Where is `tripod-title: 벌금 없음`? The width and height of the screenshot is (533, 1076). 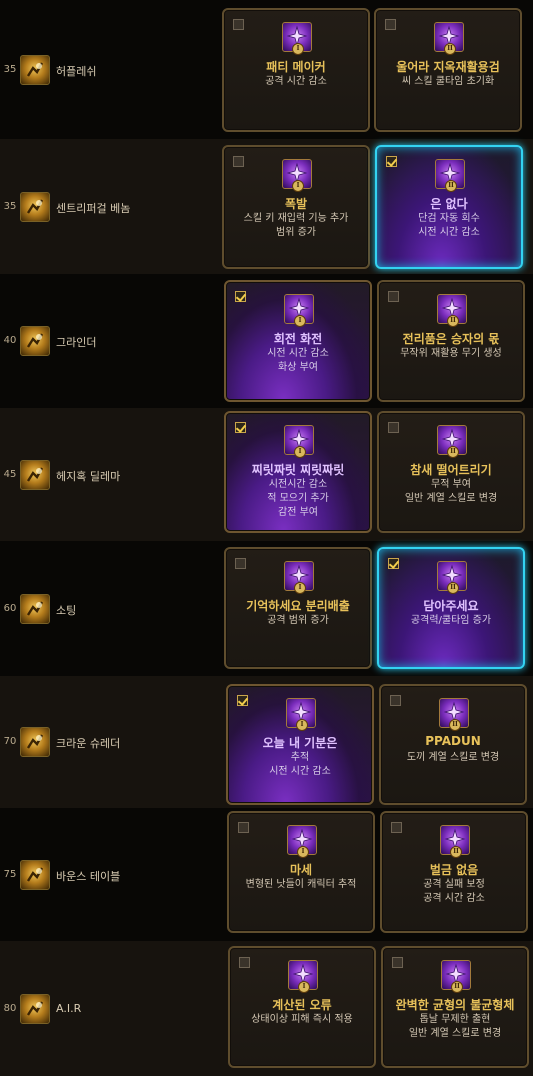
tripod-title: 벌금 없음 is located at coordinates (454, 870).